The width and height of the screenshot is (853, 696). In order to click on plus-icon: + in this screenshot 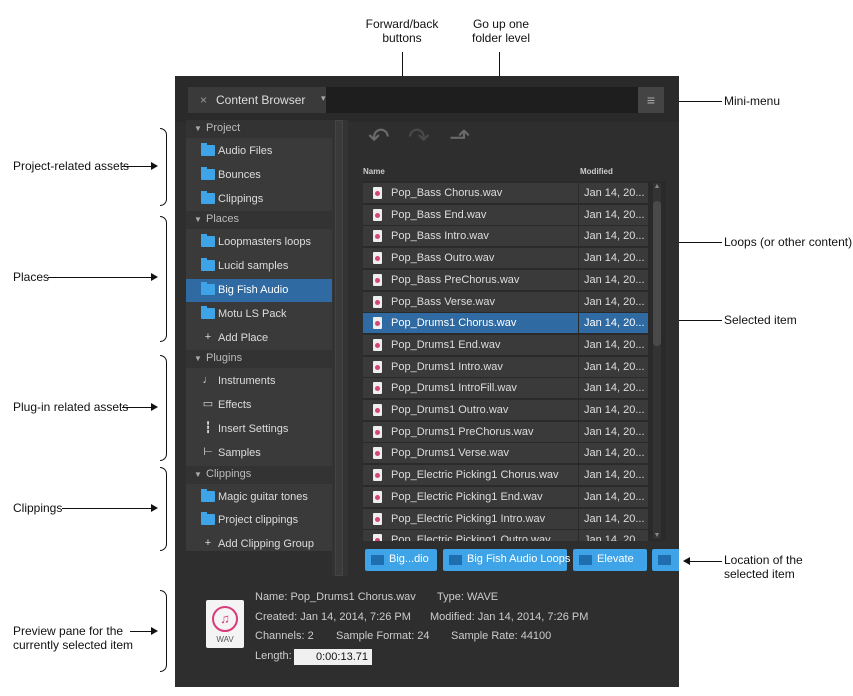, I will do `click(208, 336)`.